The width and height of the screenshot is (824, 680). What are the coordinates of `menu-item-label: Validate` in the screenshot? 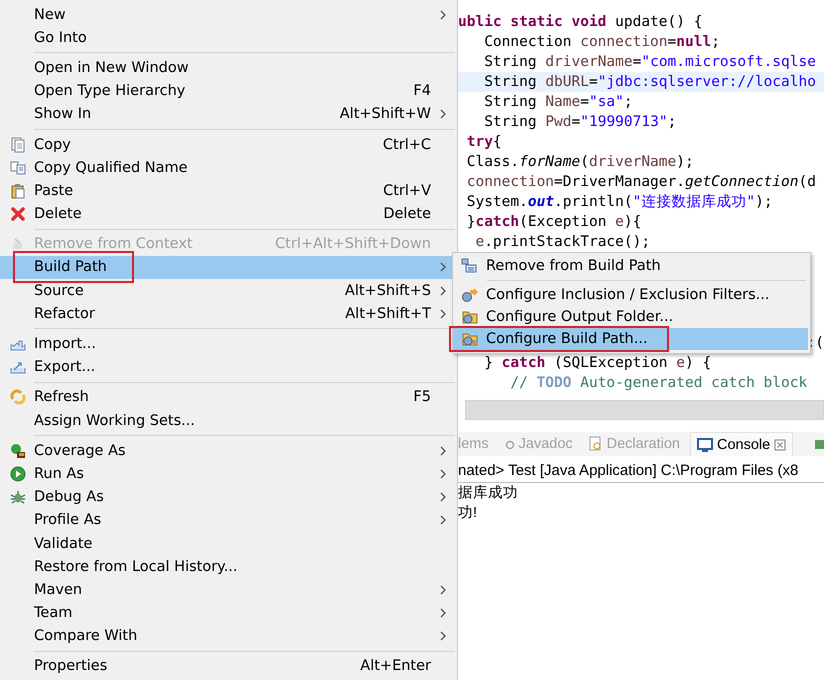 It's located at (63, 544).